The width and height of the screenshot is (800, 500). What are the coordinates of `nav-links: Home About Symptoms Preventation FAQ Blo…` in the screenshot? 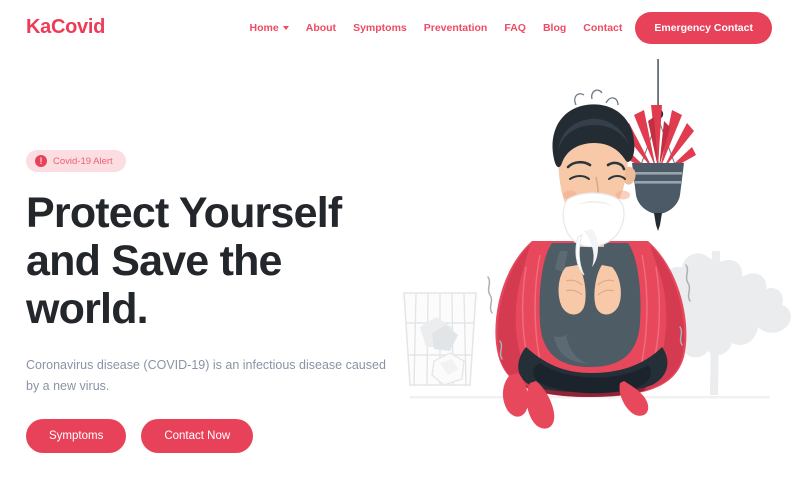 It's located at (436, 28).